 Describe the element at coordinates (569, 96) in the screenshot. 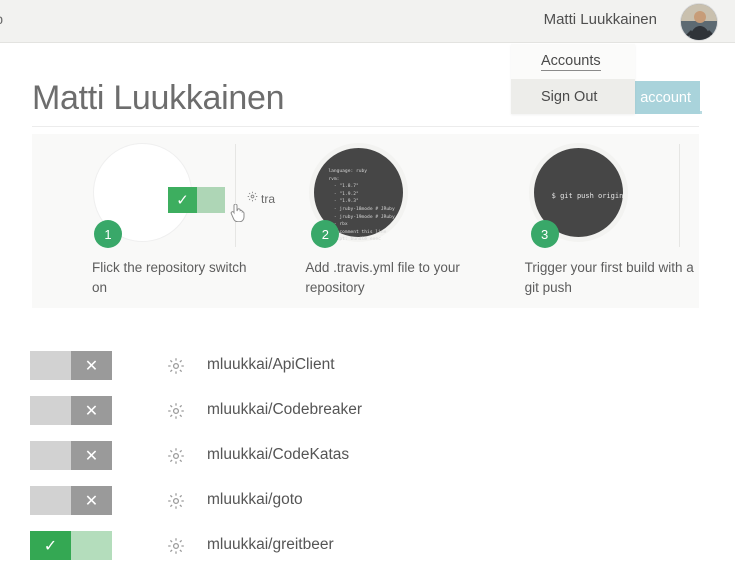

I see `dropdown-item-sign-out-label: Sign Out` at that location.